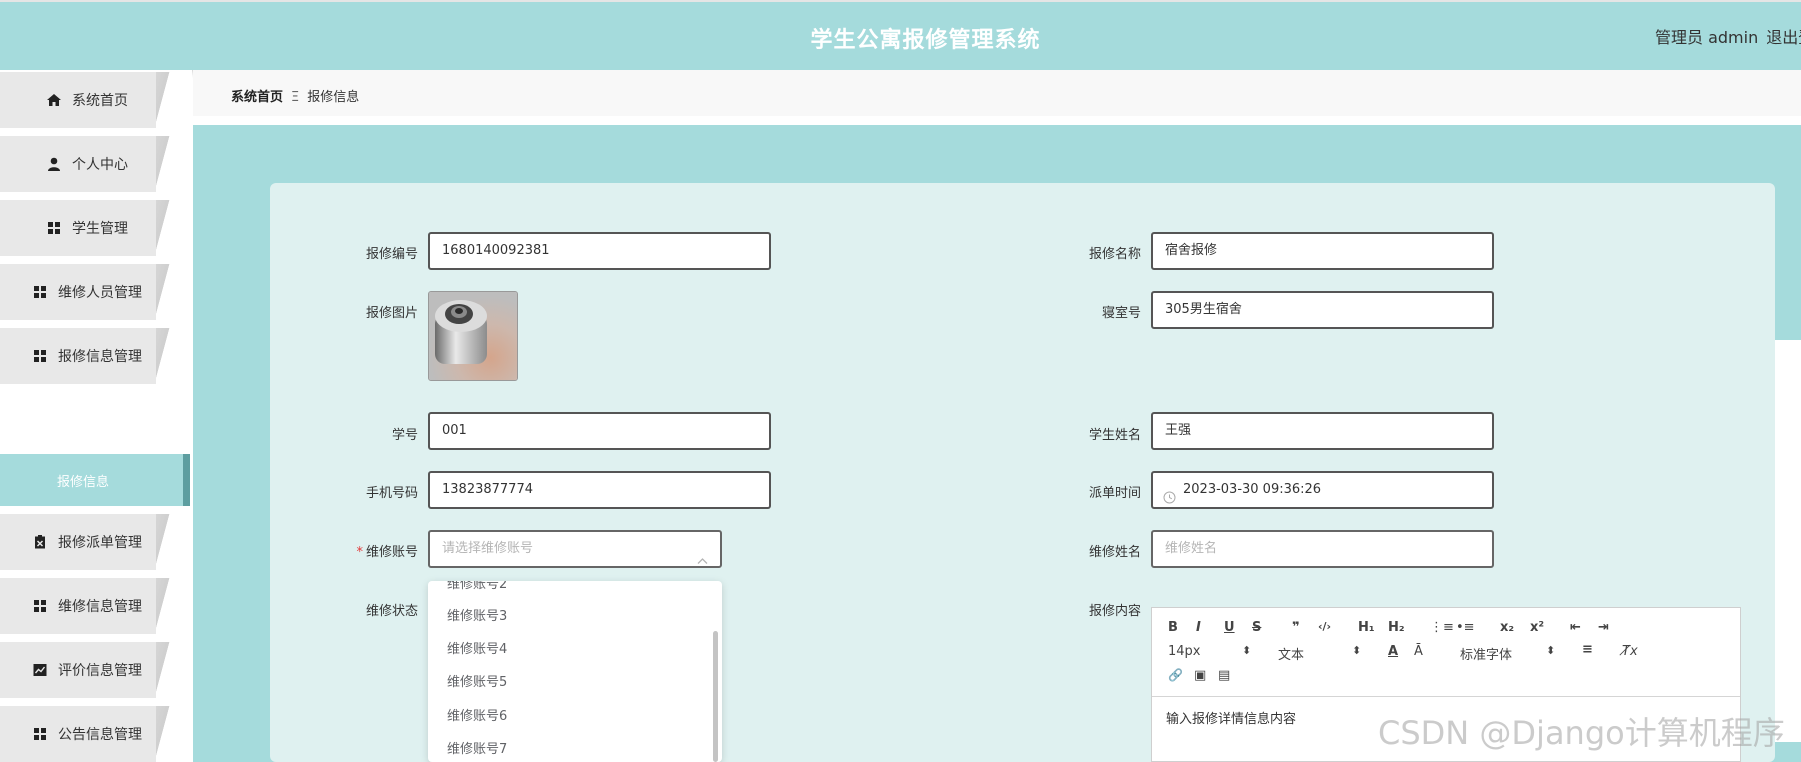 The width and height of the screenshot is (1801, 762). Describe the element at coordinates (1322, 310) in the screenshot. I see `dorm-no-input: 305男生宿舍` at that location.